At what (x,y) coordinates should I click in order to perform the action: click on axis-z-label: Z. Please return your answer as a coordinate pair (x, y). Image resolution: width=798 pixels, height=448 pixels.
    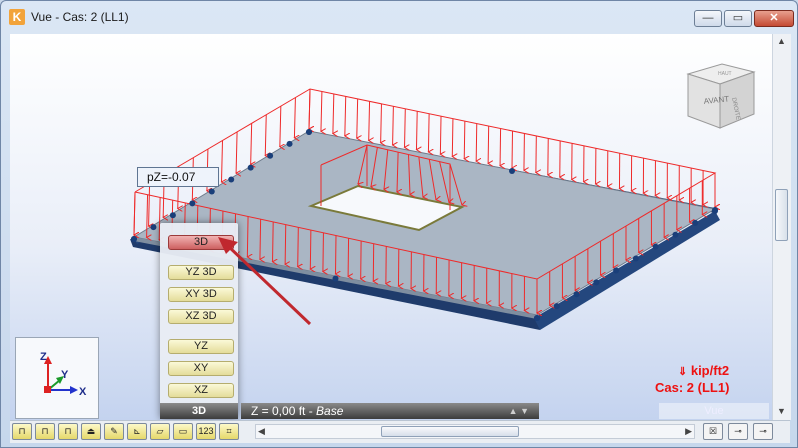
    Looking at the image, I should click on (43, 357).